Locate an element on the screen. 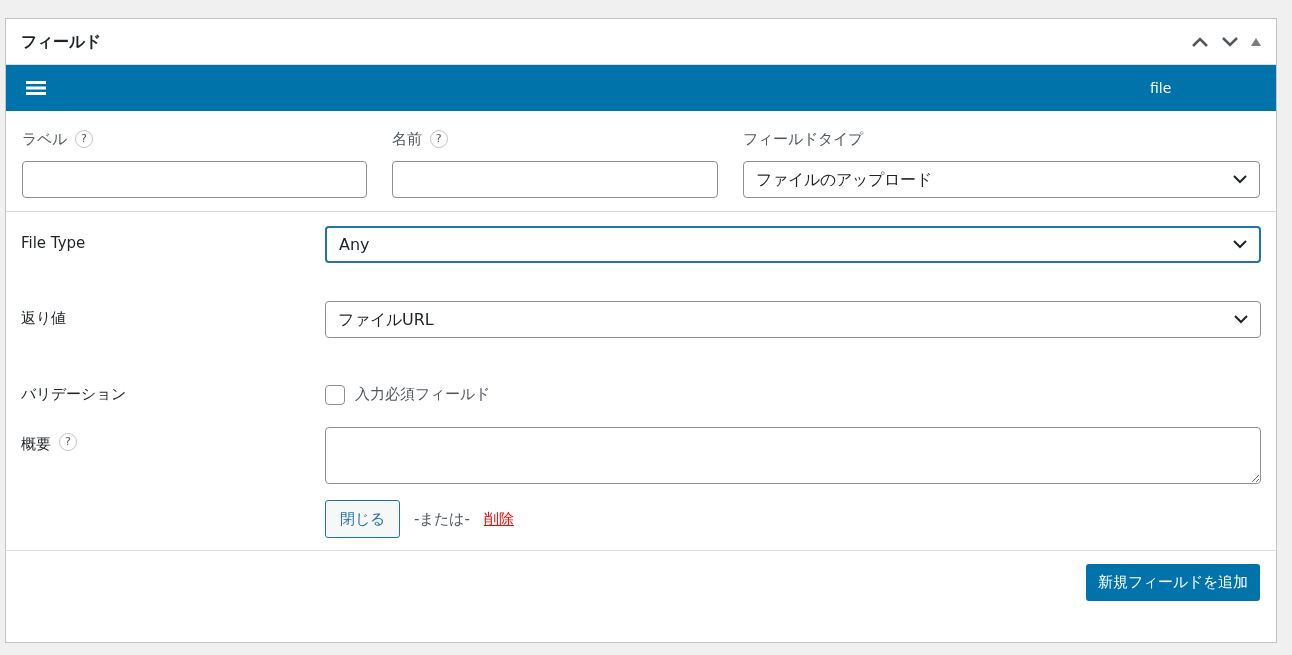 This screenshot has width=1292, height=655. or-text: -または- is located at coordinates (442, 519).